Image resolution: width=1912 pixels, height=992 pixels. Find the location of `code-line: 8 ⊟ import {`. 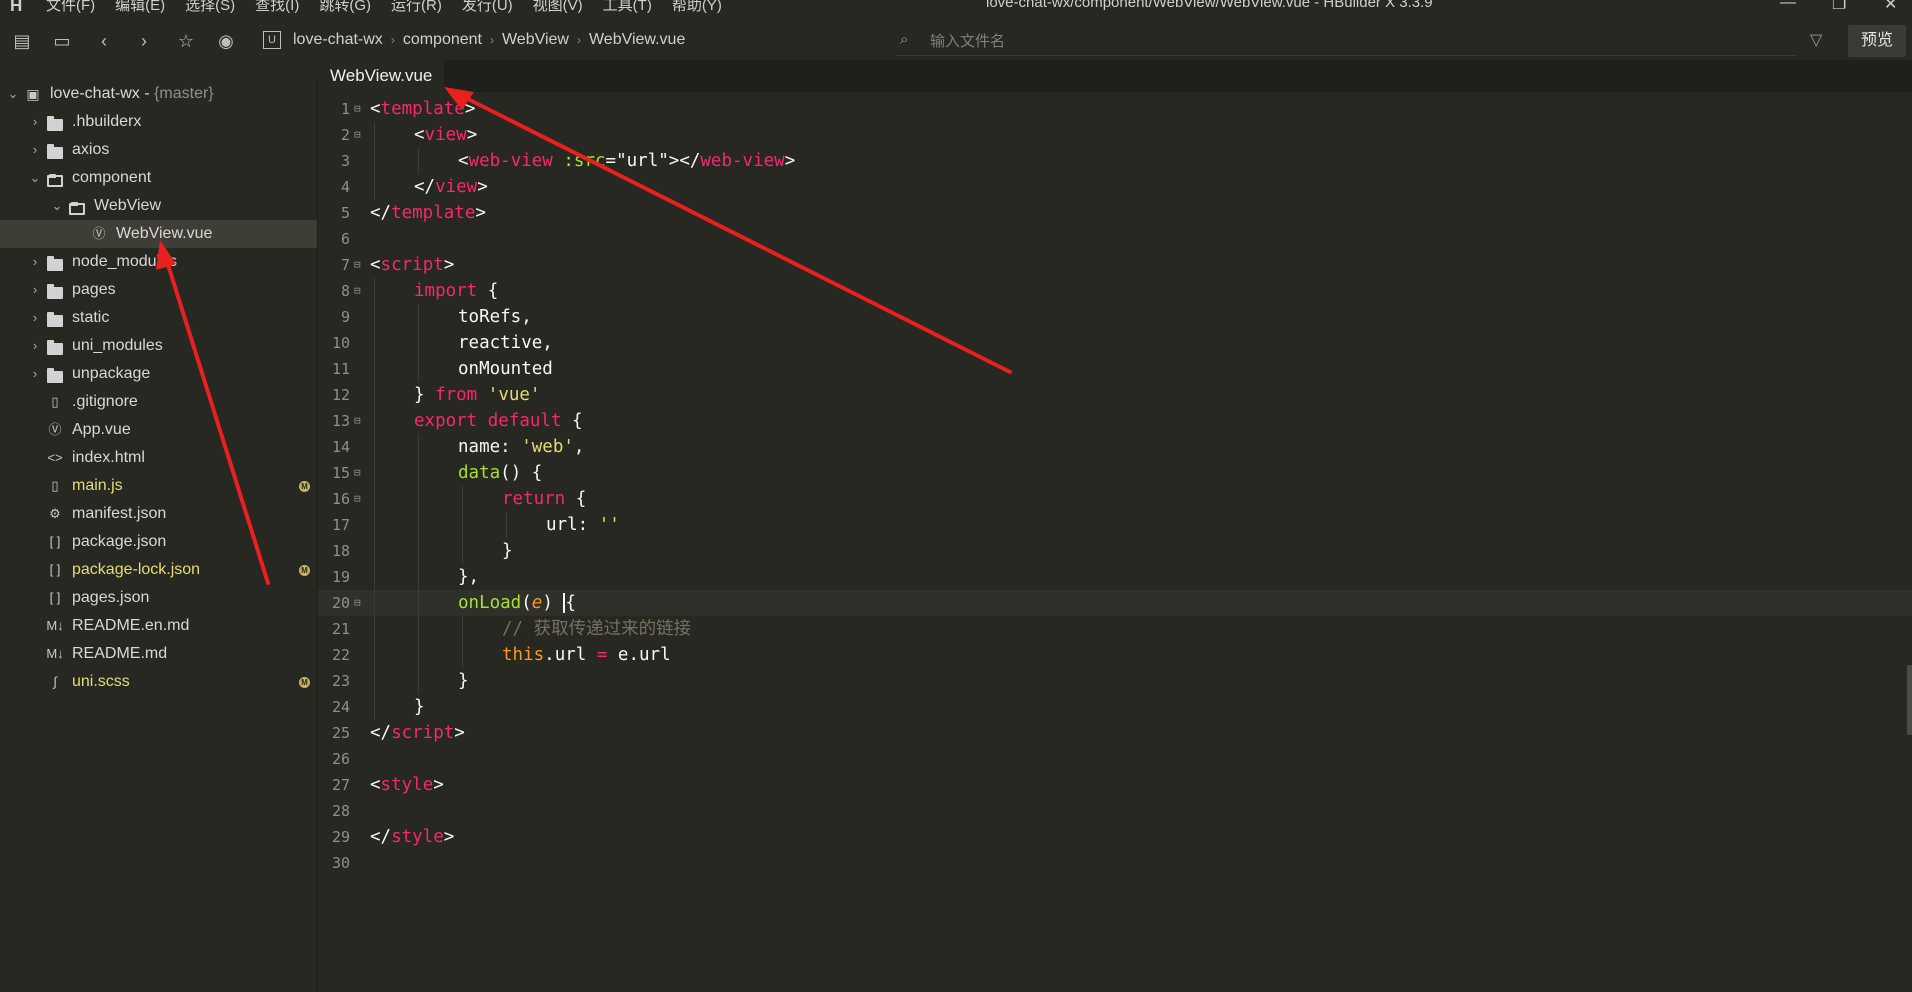

code-line: 8 ⊟ import { is located at coordinates (1115, 291).